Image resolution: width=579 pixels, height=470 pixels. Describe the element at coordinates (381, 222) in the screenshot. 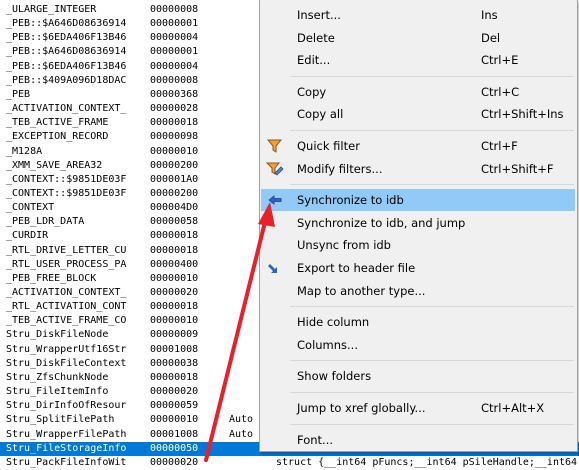

I see `menu-item-label: Synchronize to idb, and jump` at that location.